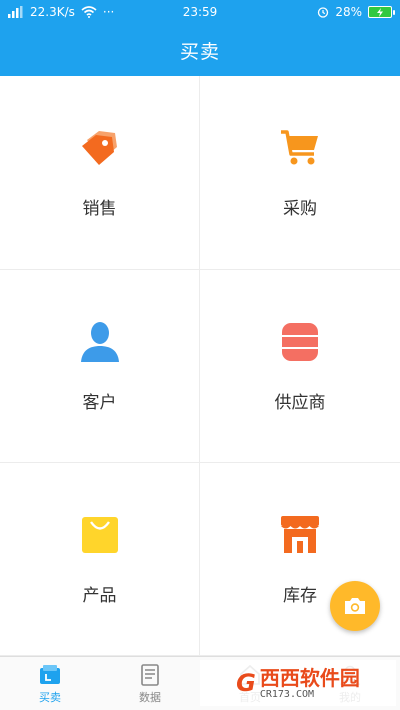  What do you see at coordinates (300, 534) in the screenshot?
I see `store-icon` at bounding box center [300, 534].